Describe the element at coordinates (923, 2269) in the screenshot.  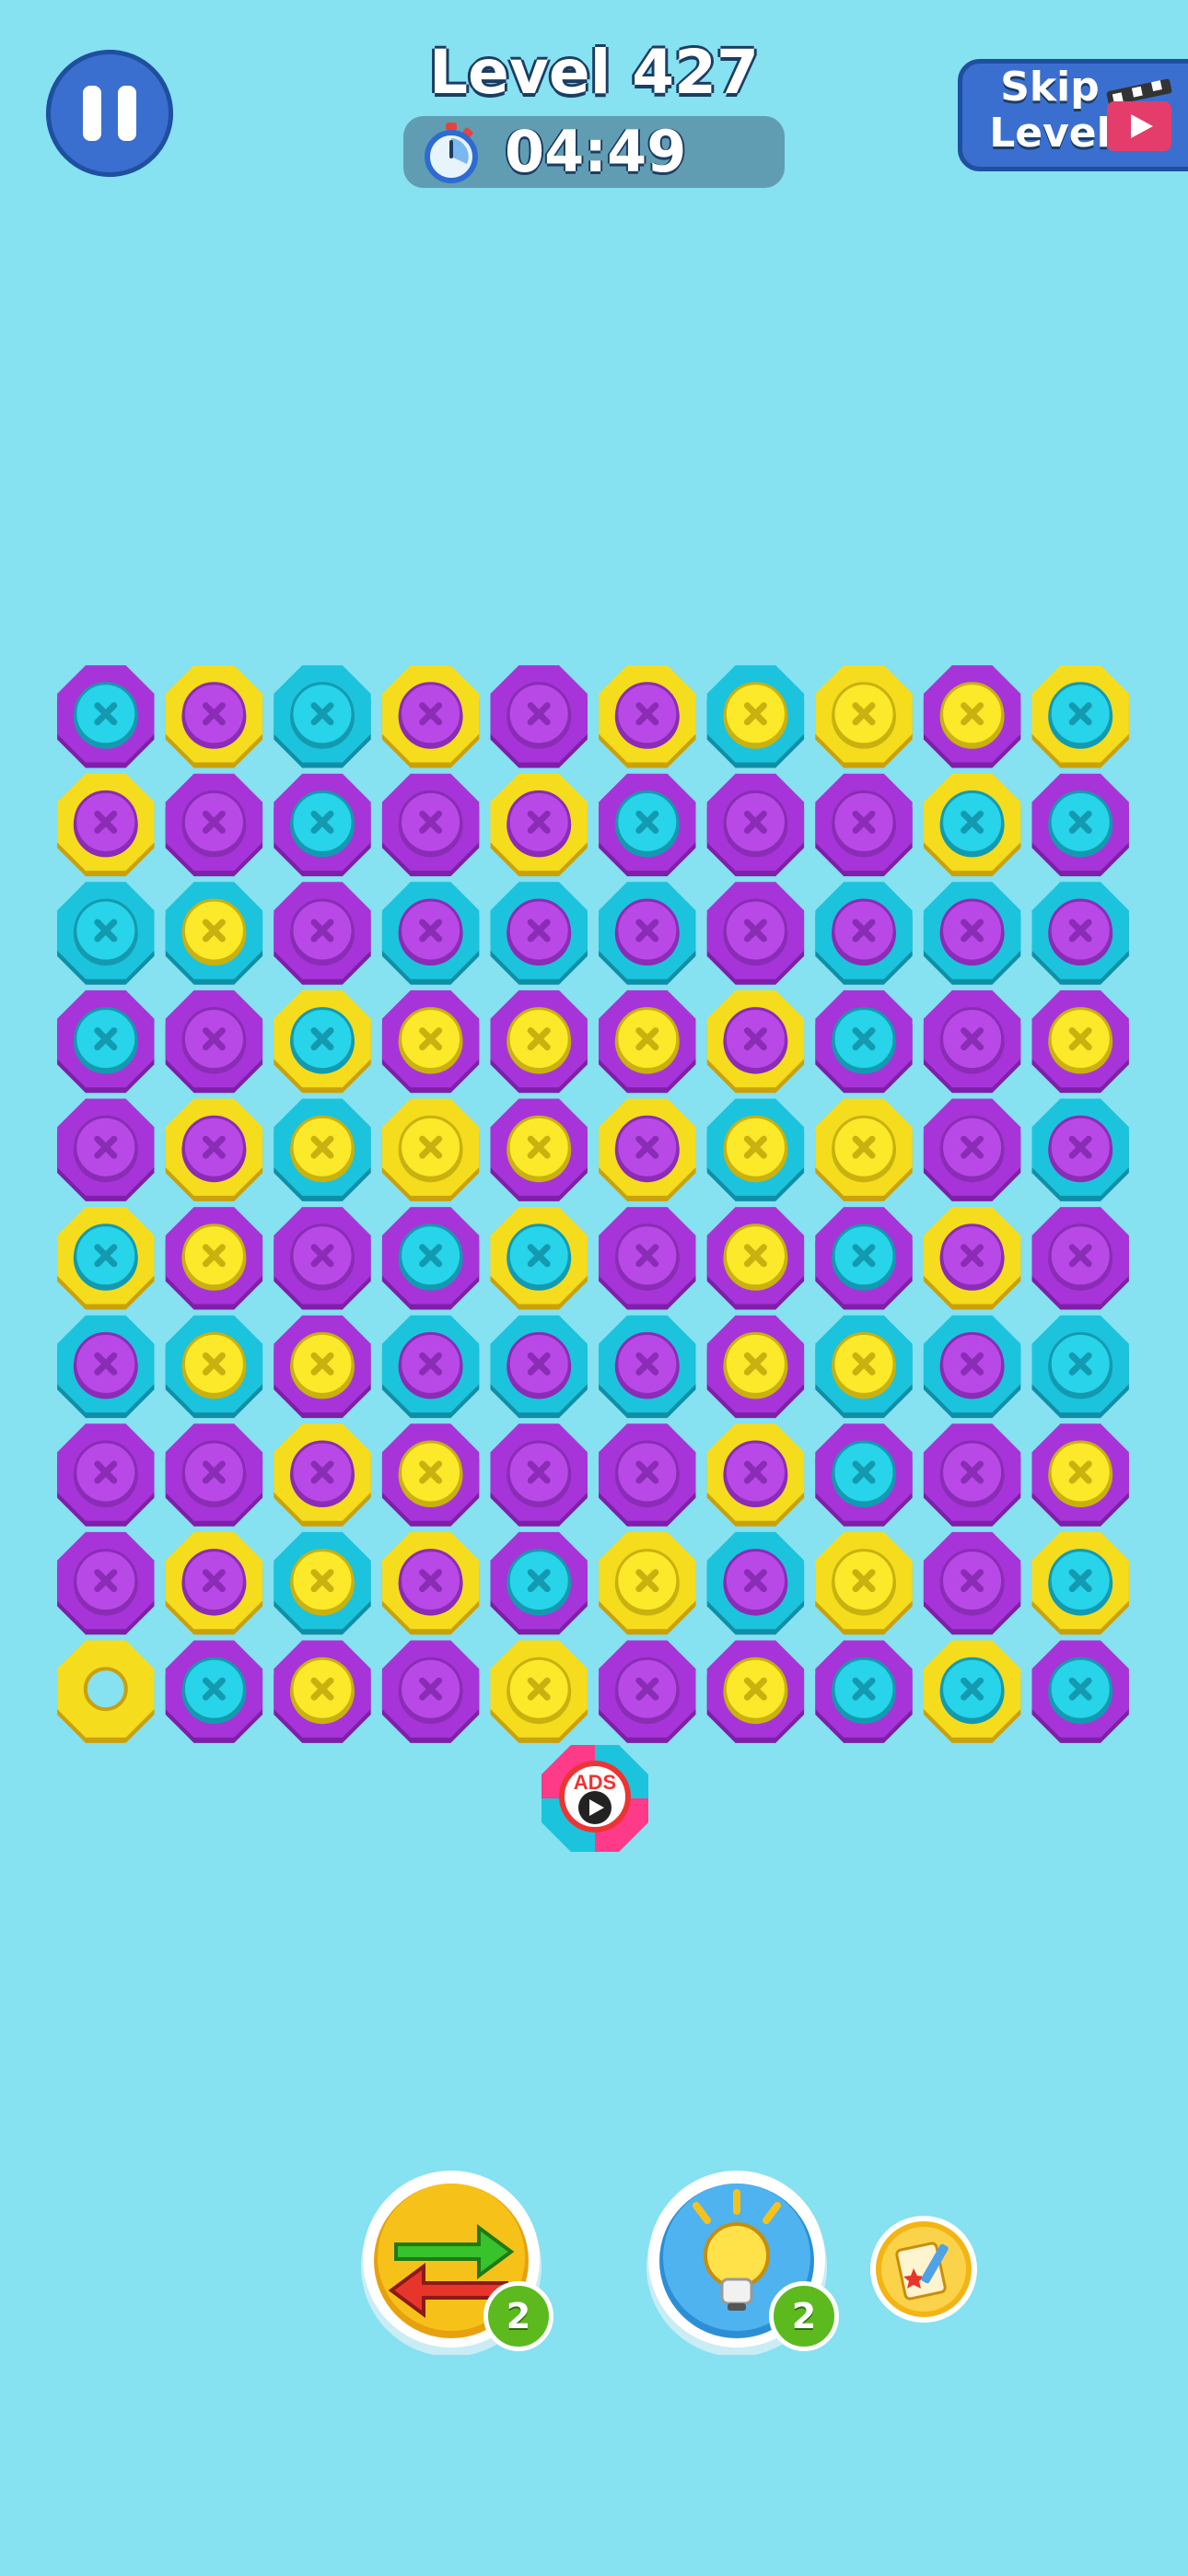
I see `tasks-button` at that location.